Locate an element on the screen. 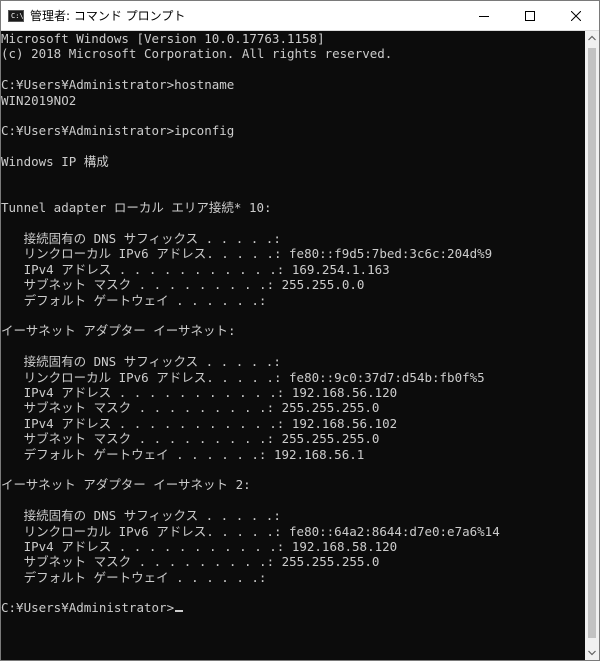  minimize-button is located at coordinates (484, 15).